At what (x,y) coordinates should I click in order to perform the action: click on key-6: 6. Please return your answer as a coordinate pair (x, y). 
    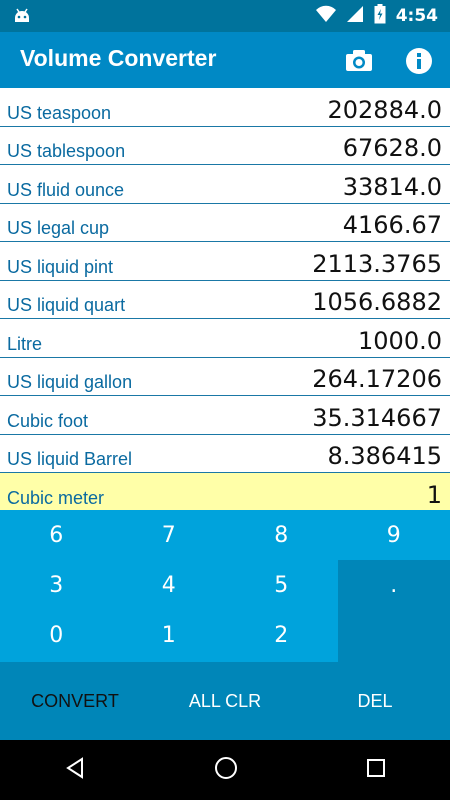
    Looking at the image, I should click on (56, 535).